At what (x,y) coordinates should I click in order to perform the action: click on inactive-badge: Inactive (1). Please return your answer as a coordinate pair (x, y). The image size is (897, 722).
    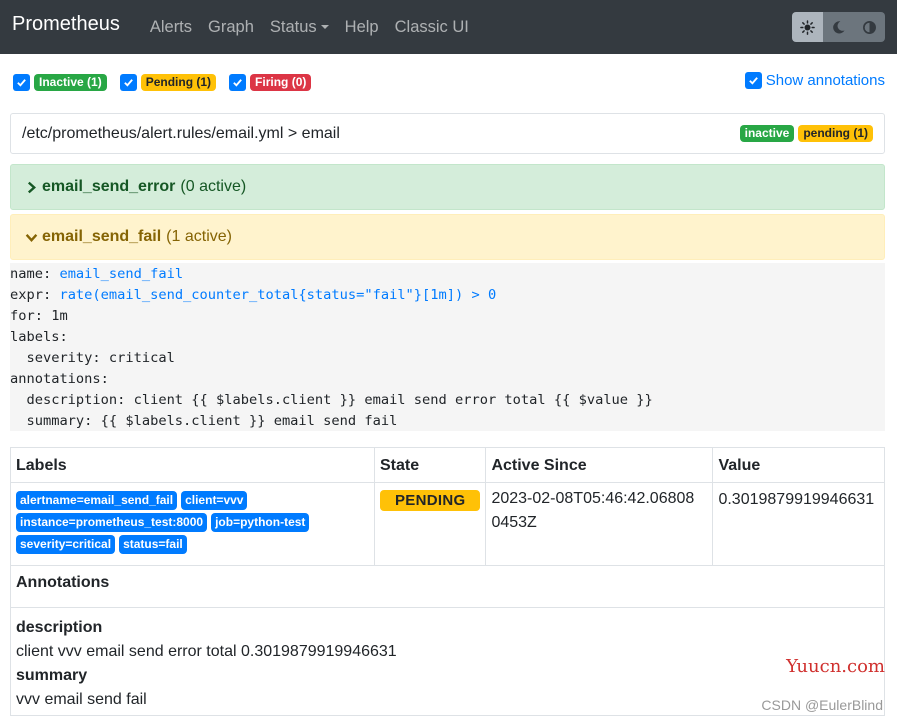
    Looking at the image, I should click on (70, 82).